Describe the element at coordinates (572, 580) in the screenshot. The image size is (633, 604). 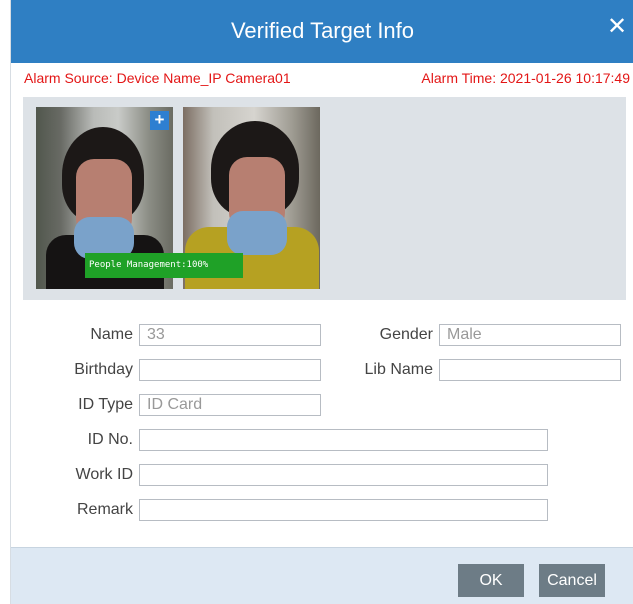
I see `cancel-button: Cancel` at that location.